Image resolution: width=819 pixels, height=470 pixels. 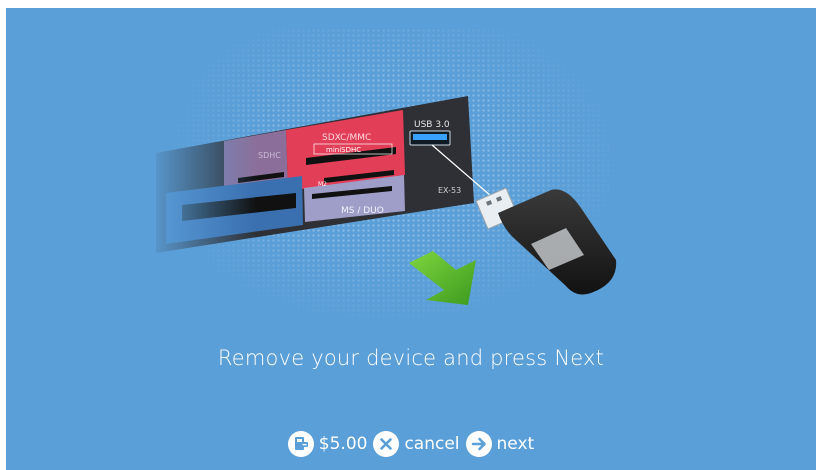 What do you see at coordinates (449, 190) in the screenshot?
I see `model-label: EX-53` at bounding box center [449, 190].